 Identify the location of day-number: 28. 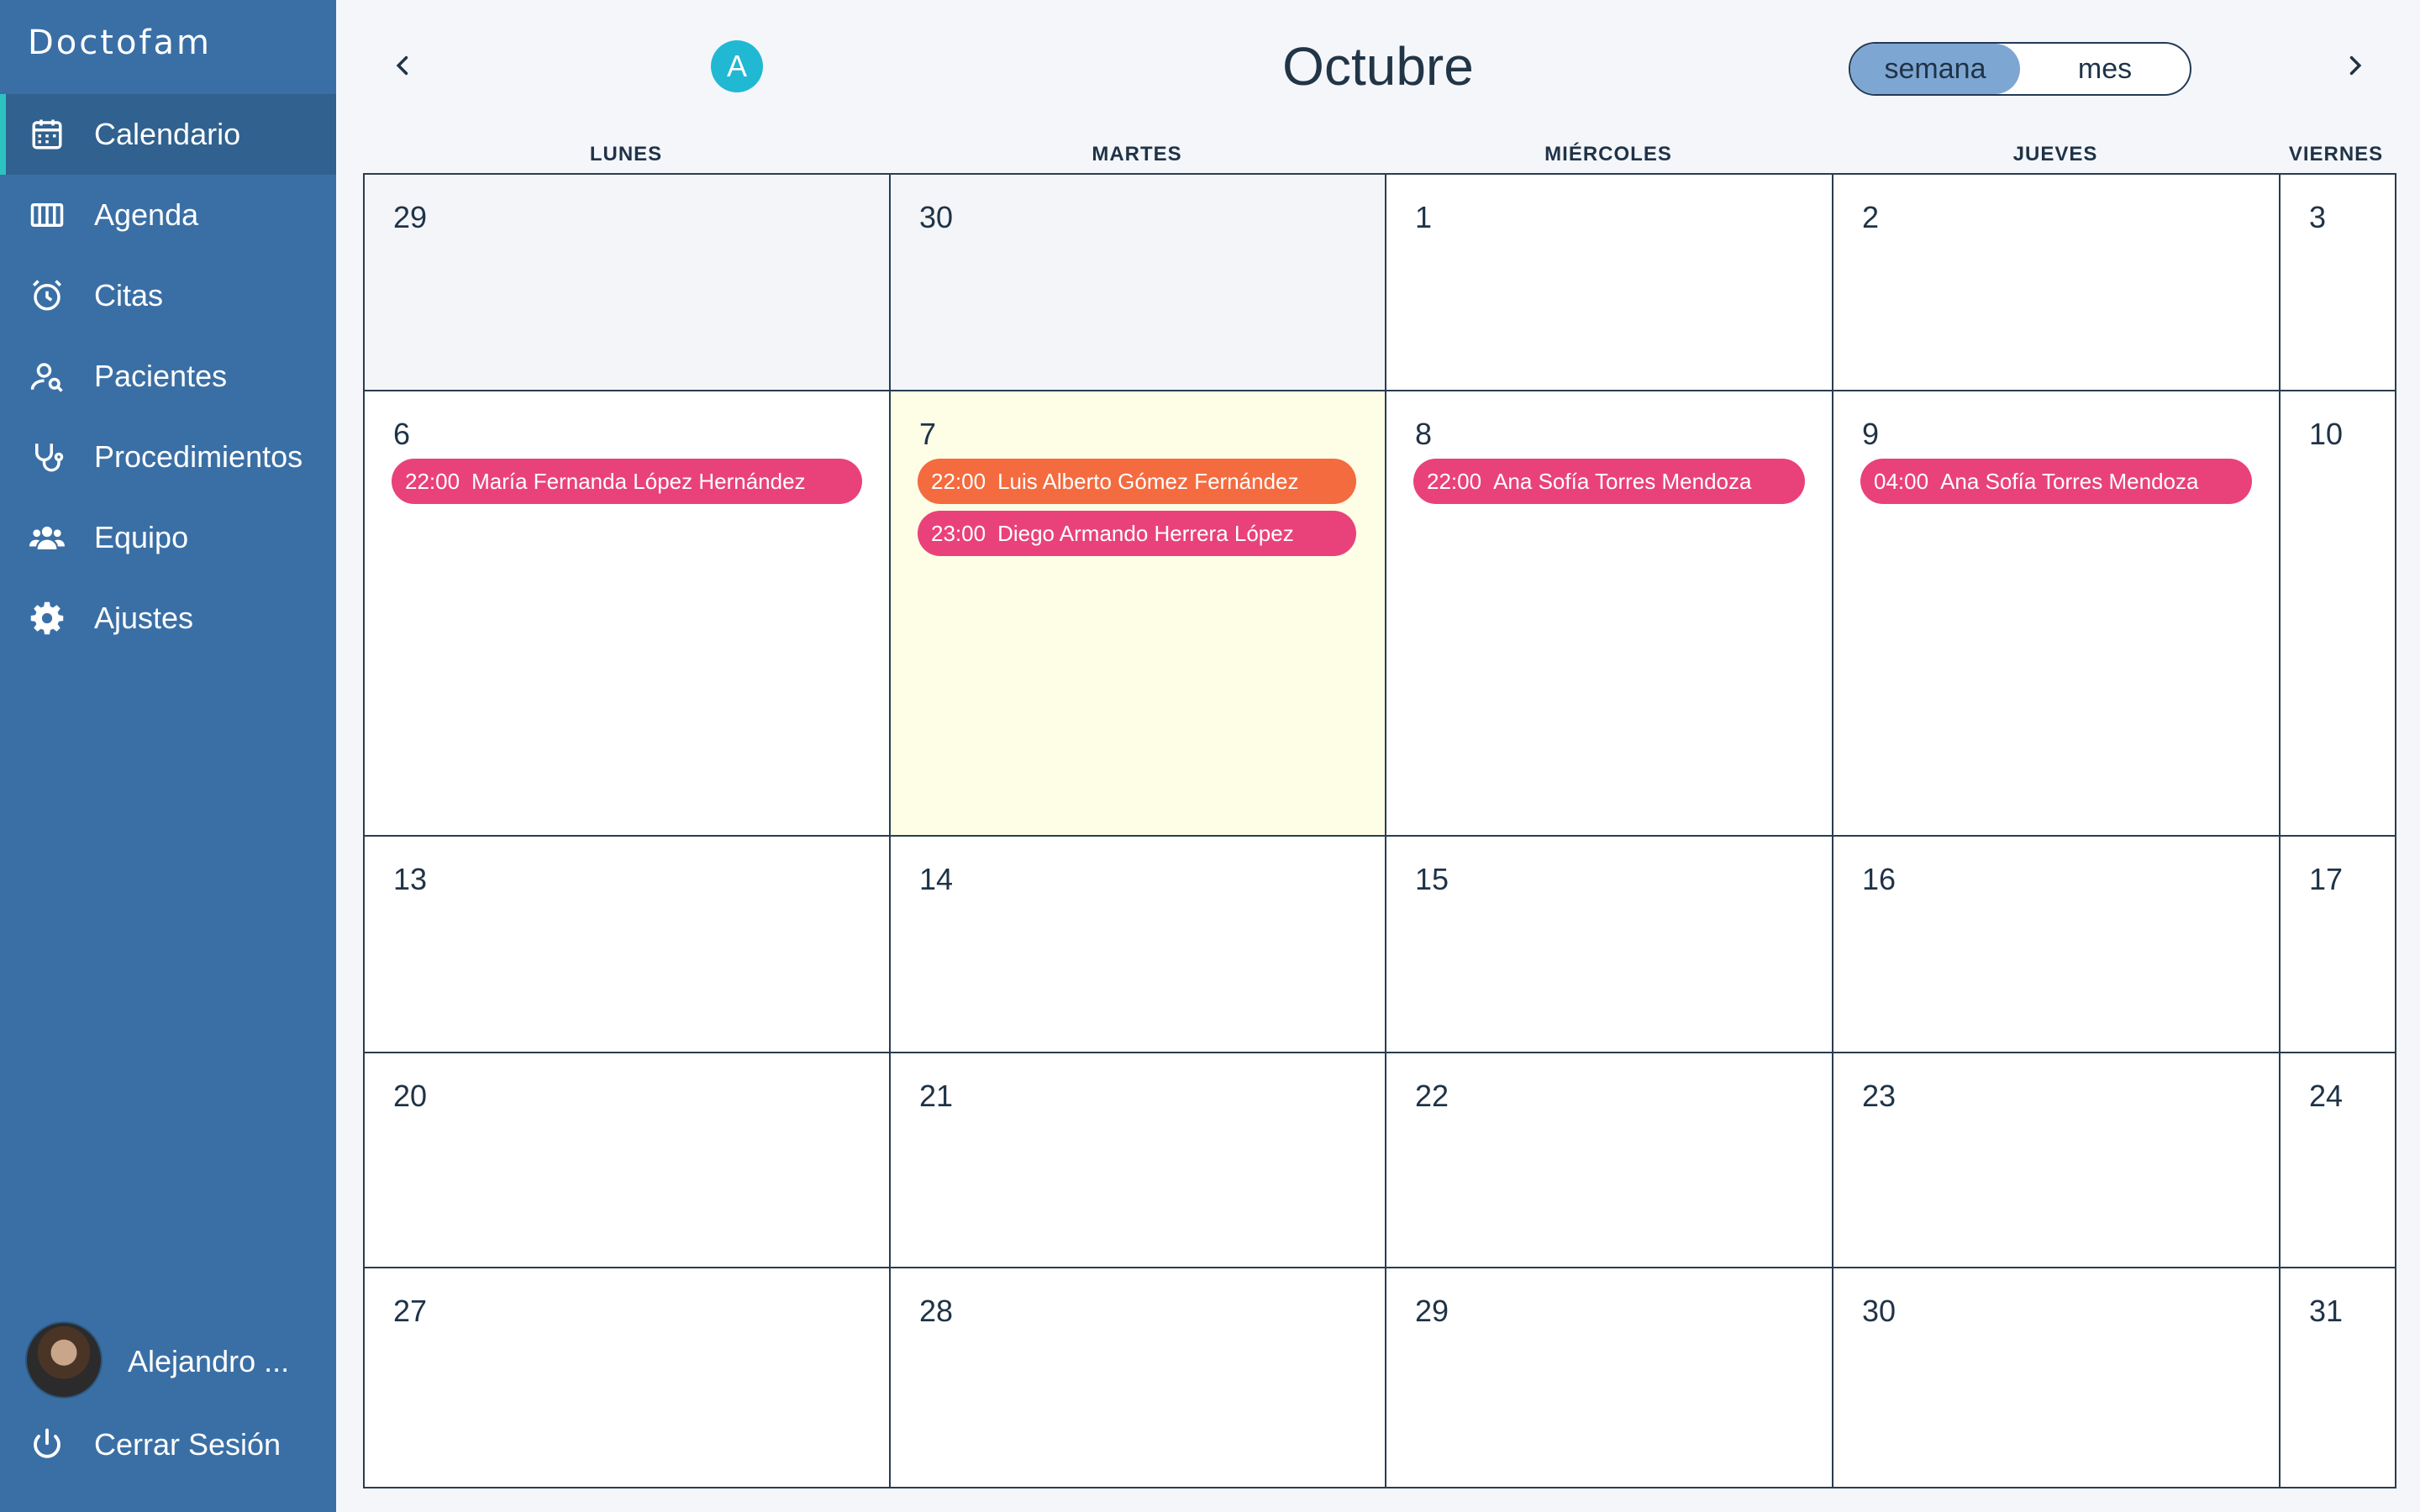
(936, 1311).